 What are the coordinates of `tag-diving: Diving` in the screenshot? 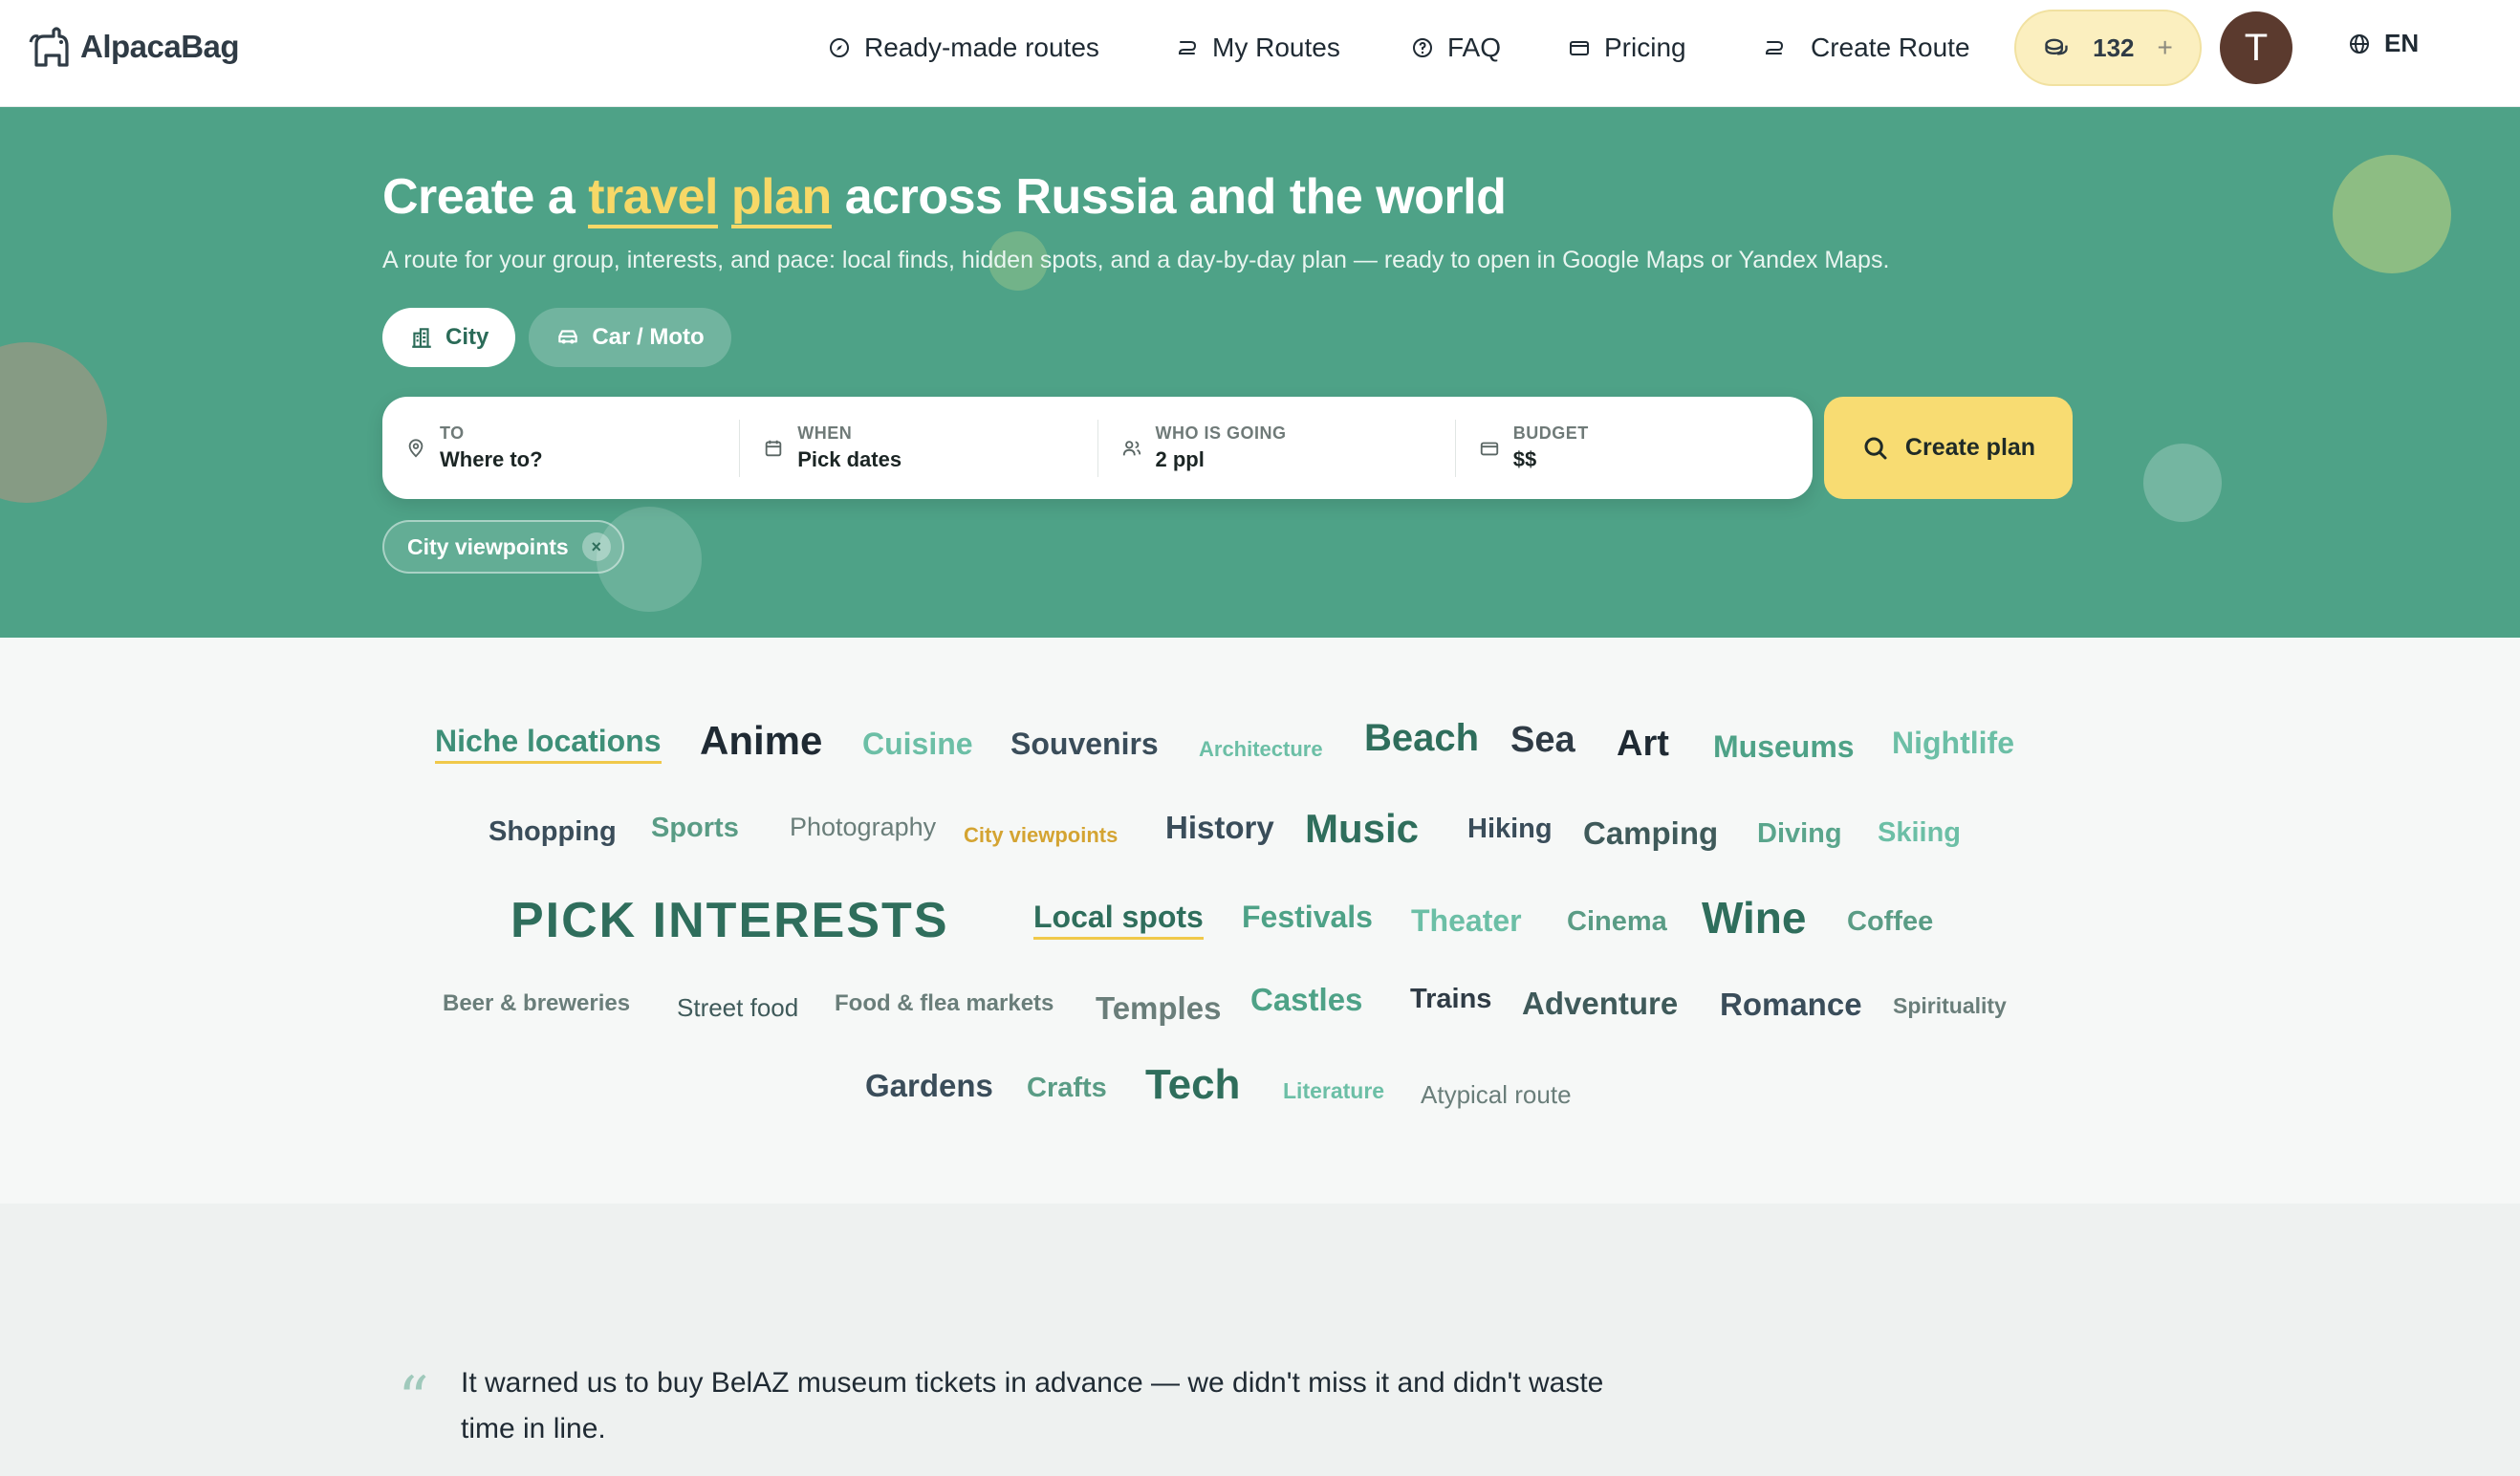 It's located at (1800, 834).